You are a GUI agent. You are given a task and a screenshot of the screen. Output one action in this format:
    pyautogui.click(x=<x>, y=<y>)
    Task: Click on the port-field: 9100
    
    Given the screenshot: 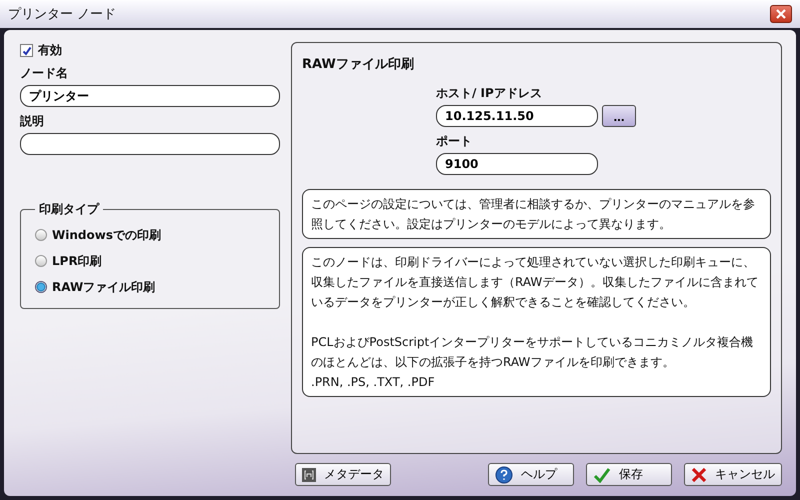 What is the action you would take?
    pyautogui.click(x=517, y=164)
    